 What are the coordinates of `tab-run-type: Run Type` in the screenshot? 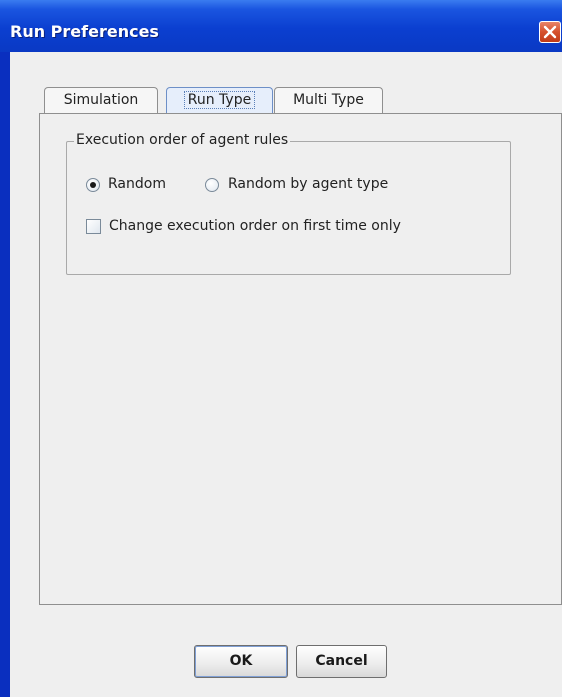 It's located at (219, 100).